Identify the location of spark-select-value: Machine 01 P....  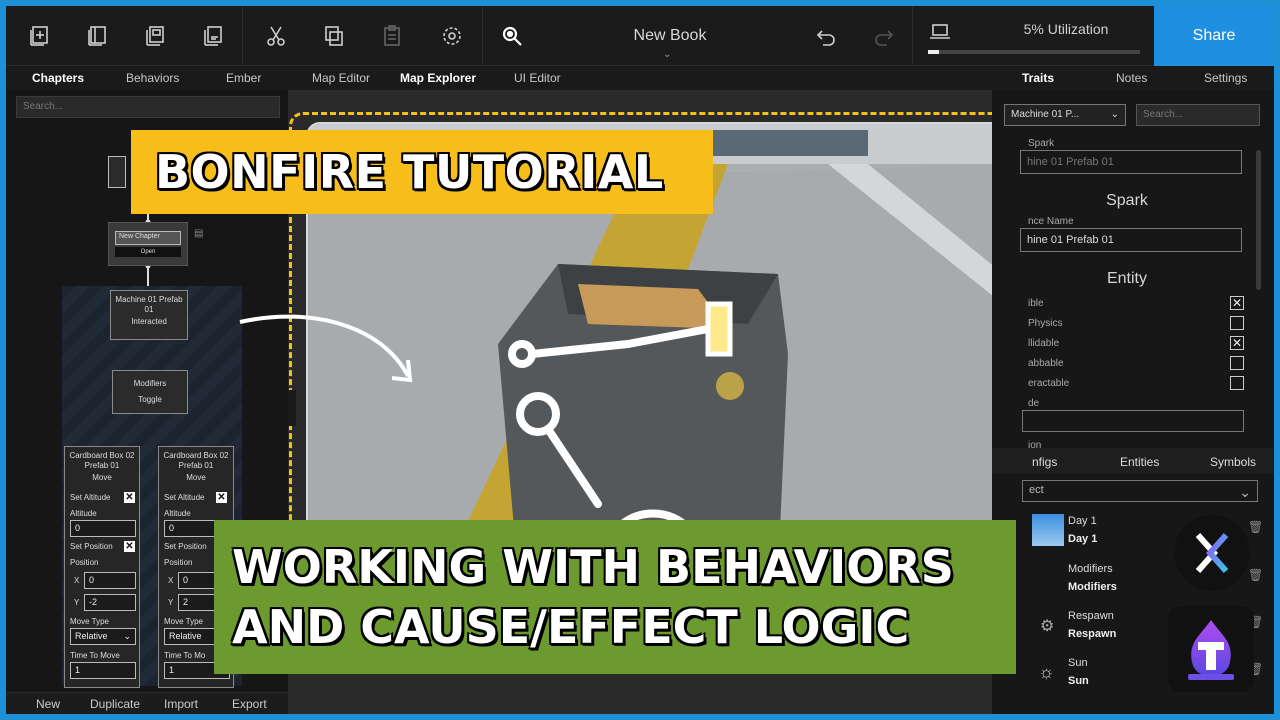
(1045, 114).